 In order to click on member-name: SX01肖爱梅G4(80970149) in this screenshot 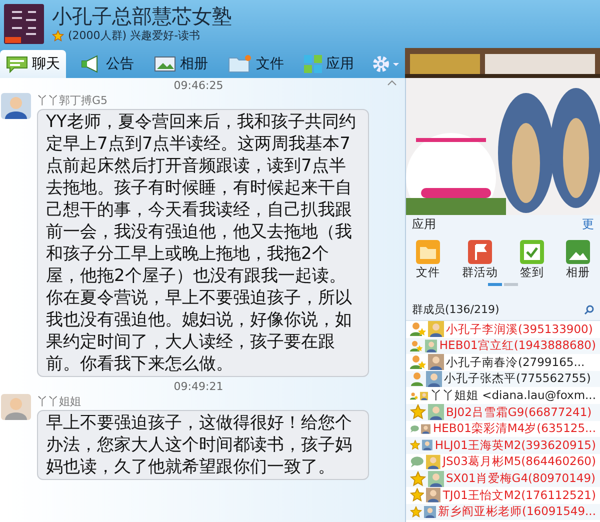, I will do `click(521, 479)`.